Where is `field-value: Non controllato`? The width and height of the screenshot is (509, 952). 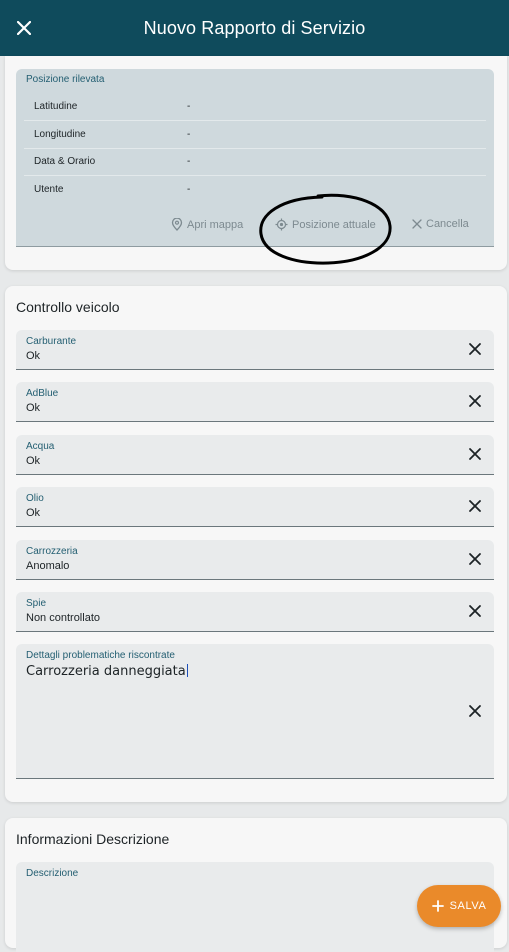 field-value: Non controllato is located at coordinates (63, 618).